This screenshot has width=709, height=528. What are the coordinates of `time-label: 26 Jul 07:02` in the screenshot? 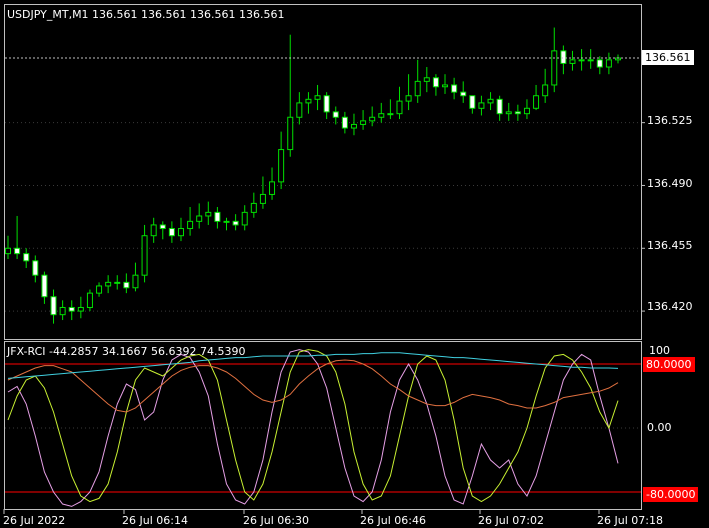 It's located at (511, 520).